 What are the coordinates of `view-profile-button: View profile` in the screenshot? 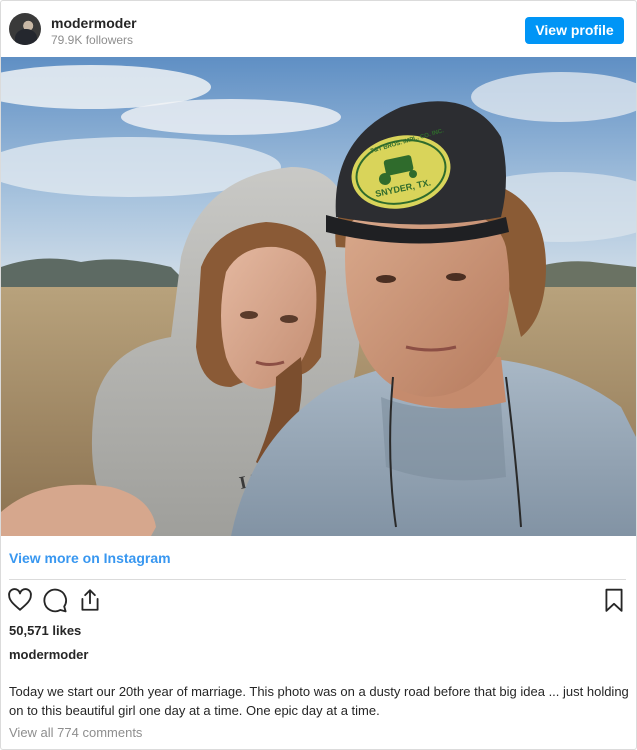 It's located at (574, 30).